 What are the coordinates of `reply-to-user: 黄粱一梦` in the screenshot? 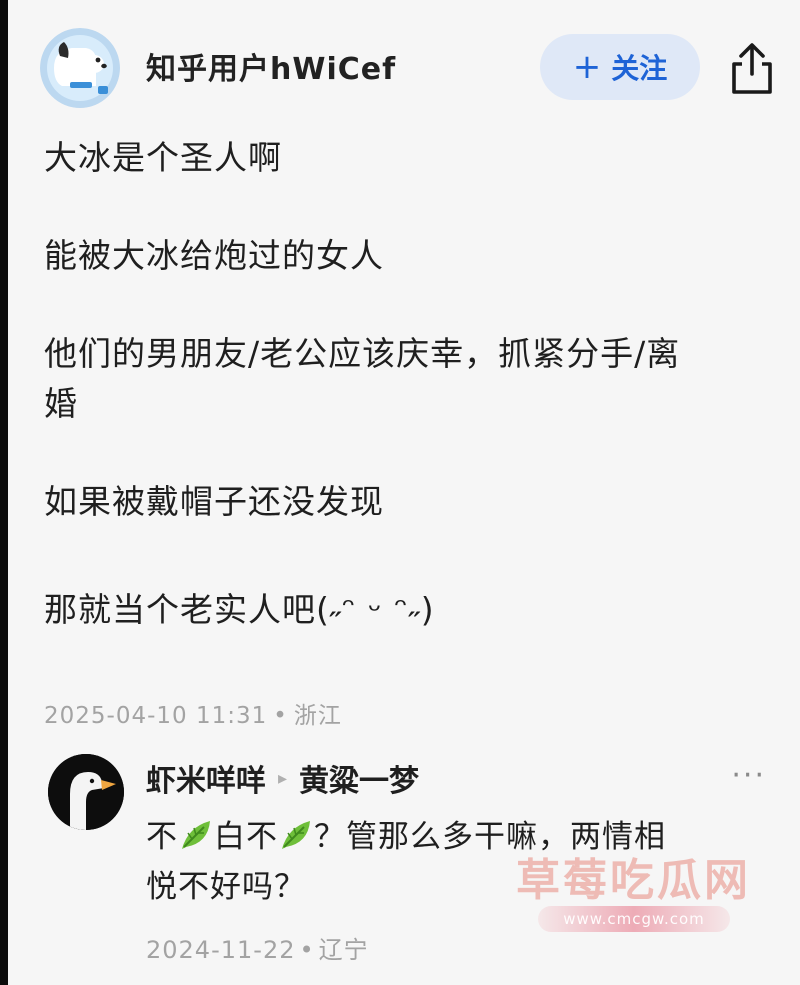 It's located at (359, 778).